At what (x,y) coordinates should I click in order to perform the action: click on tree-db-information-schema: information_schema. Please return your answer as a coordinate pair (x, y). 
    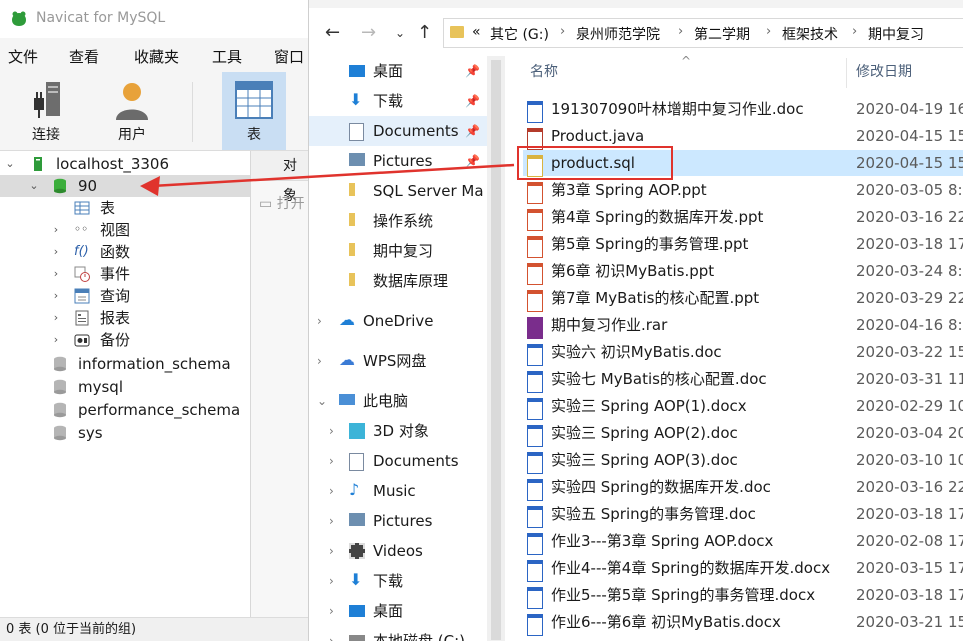
    Looking at the image, I should click on (125, 364).